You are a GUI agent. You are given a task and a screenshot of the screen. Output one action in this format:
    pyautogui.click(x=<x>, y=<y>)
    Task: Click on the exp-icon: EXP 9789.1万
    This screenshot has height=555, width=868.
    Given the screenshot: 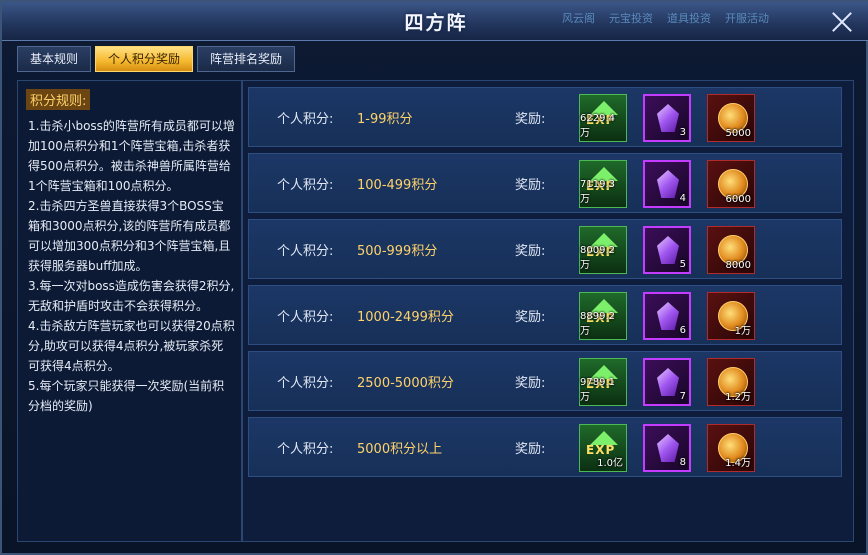 What is the action you would take?
    pyautogui.click(x=603, y=382)
    